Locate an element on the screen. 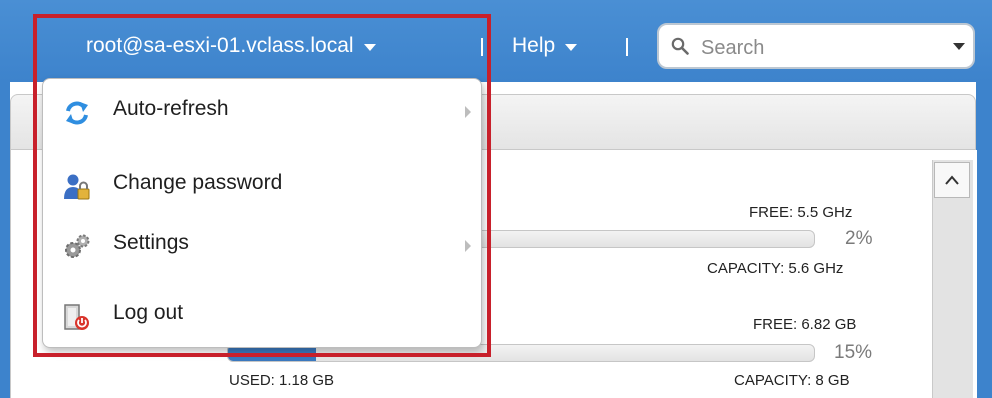 This screenshot has width=992, height=398. menu-item-settings: Settings is located at coordinates (263, 245).